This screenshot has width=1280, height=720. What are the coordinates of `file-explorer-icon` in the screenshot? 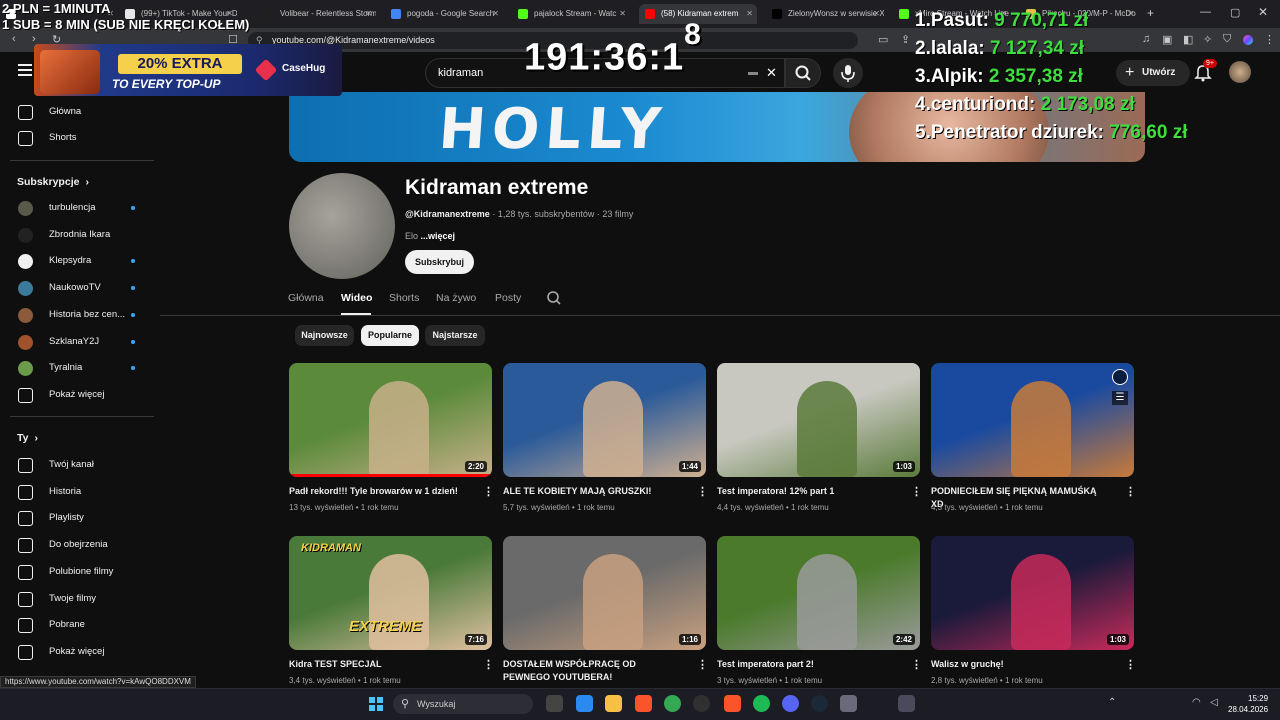 It's located at (613, 703).